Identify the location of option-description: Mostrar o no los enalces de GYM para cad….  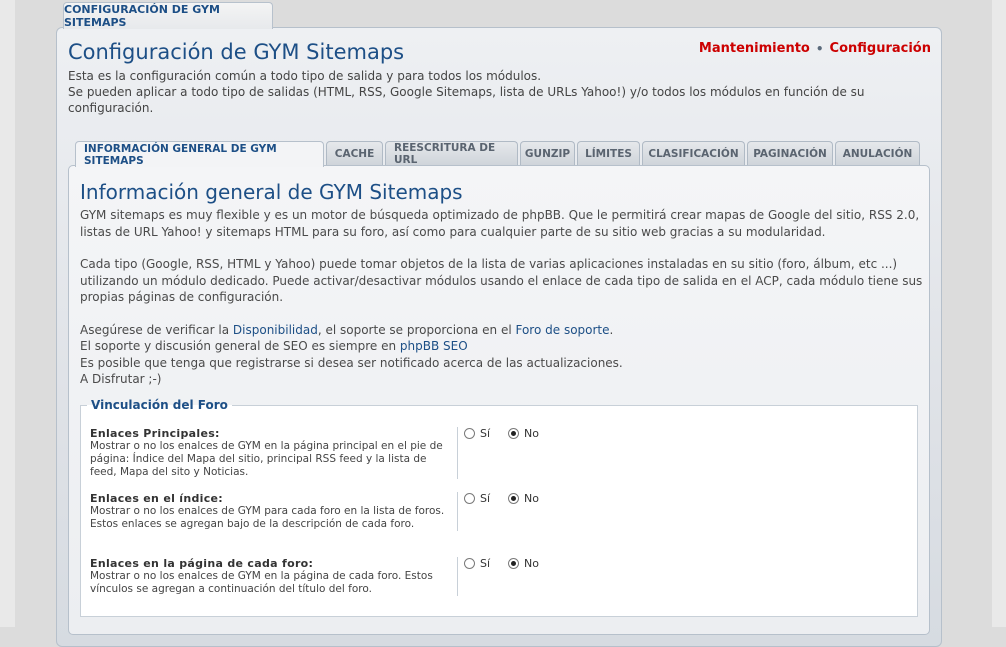
(267, 517).